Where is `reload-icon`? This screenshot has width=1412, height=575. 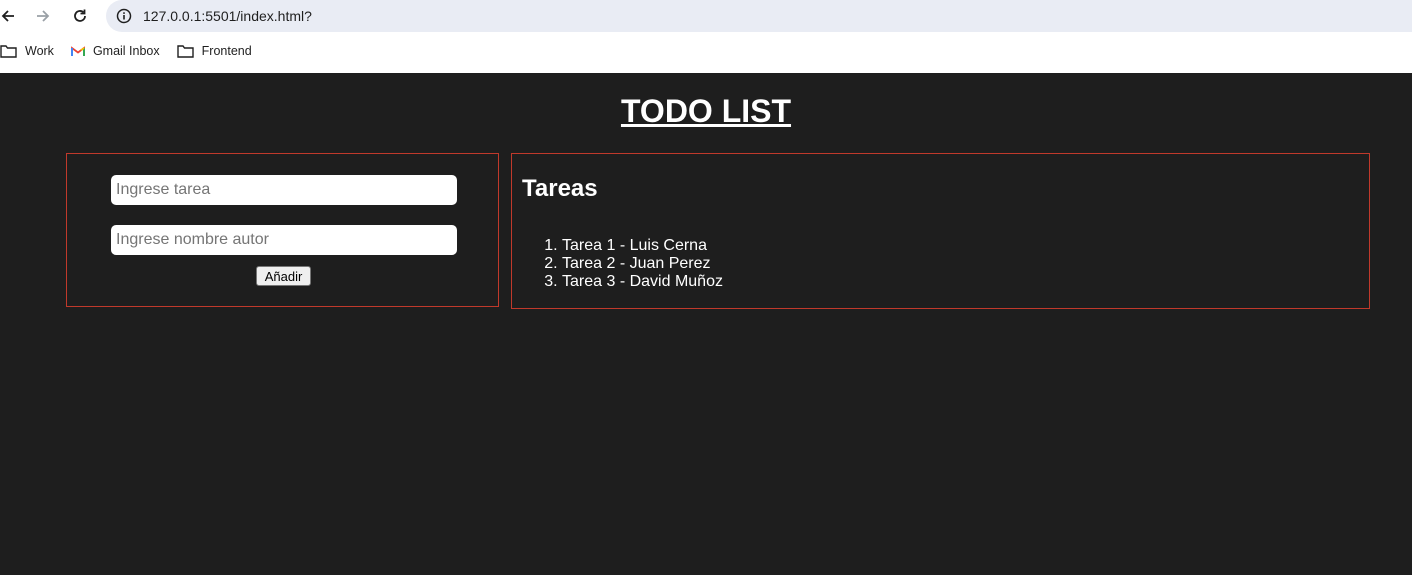 reload-icon is located at coordinates (80, 15).